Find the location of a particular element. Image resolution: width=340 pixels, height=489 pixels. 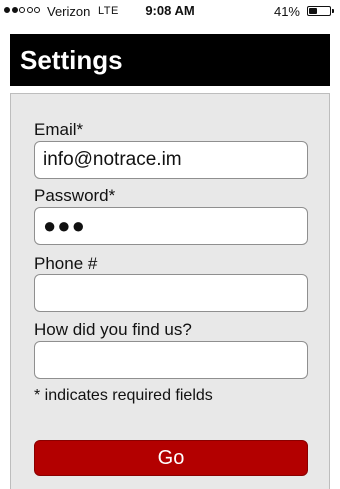

password-field is located at coordinates (171, 226).